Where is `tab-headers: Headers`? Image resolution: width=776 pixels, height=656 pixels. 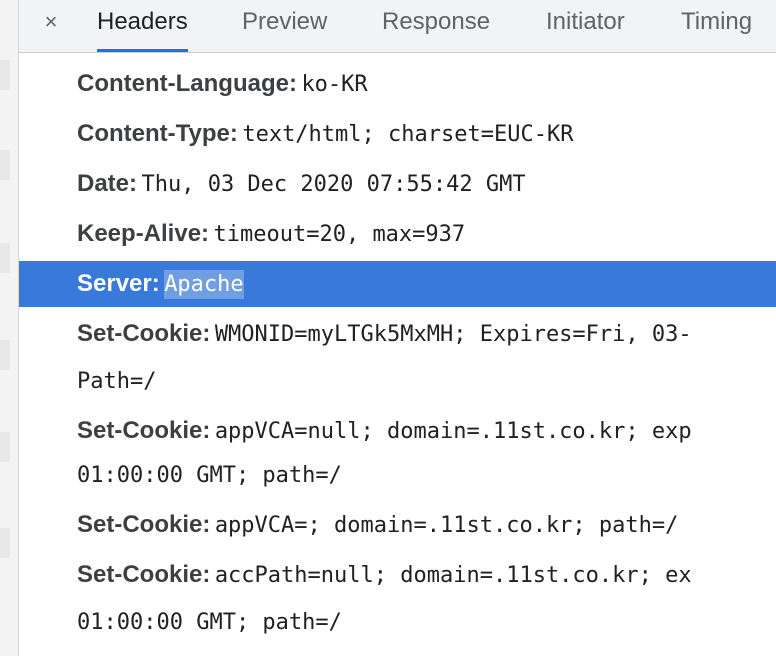 tab-headers: Headers is located at coordinates (142, 26).